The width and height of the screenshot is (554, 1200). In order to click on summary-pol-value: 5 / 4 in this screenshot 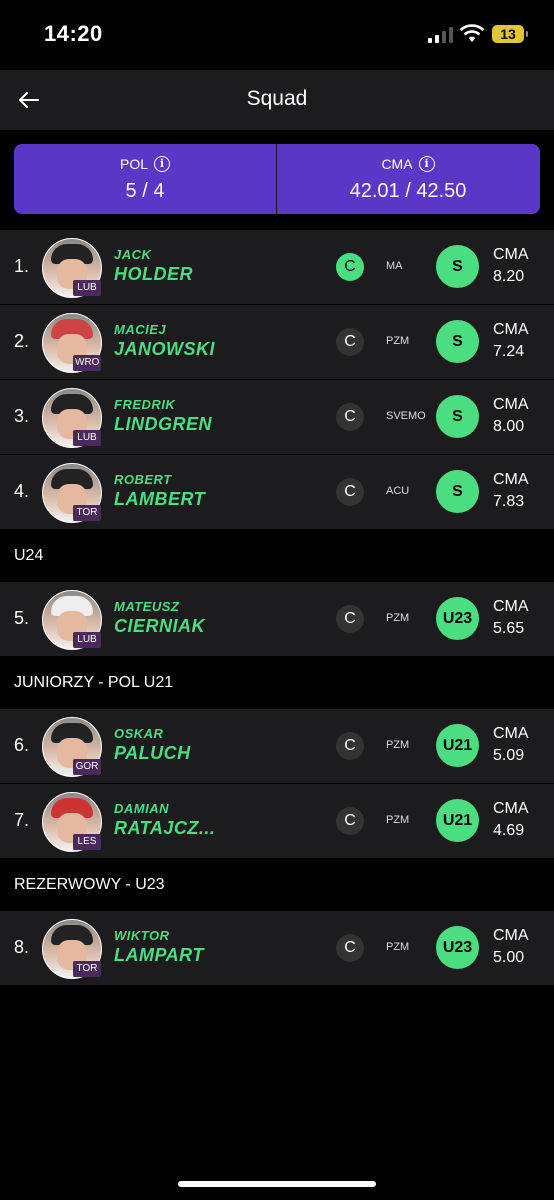, I will do `click(145, 191)`.